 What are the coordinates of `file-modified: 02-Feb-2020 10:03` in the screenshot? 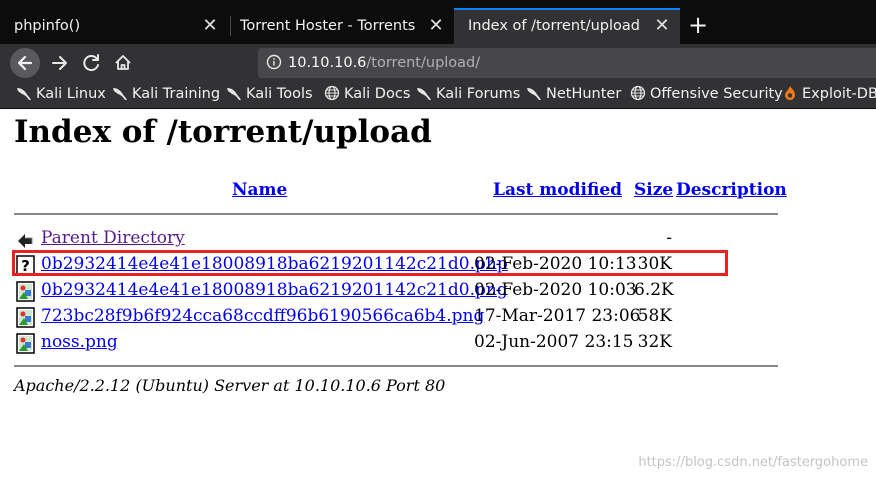 It's located at (555, 290).